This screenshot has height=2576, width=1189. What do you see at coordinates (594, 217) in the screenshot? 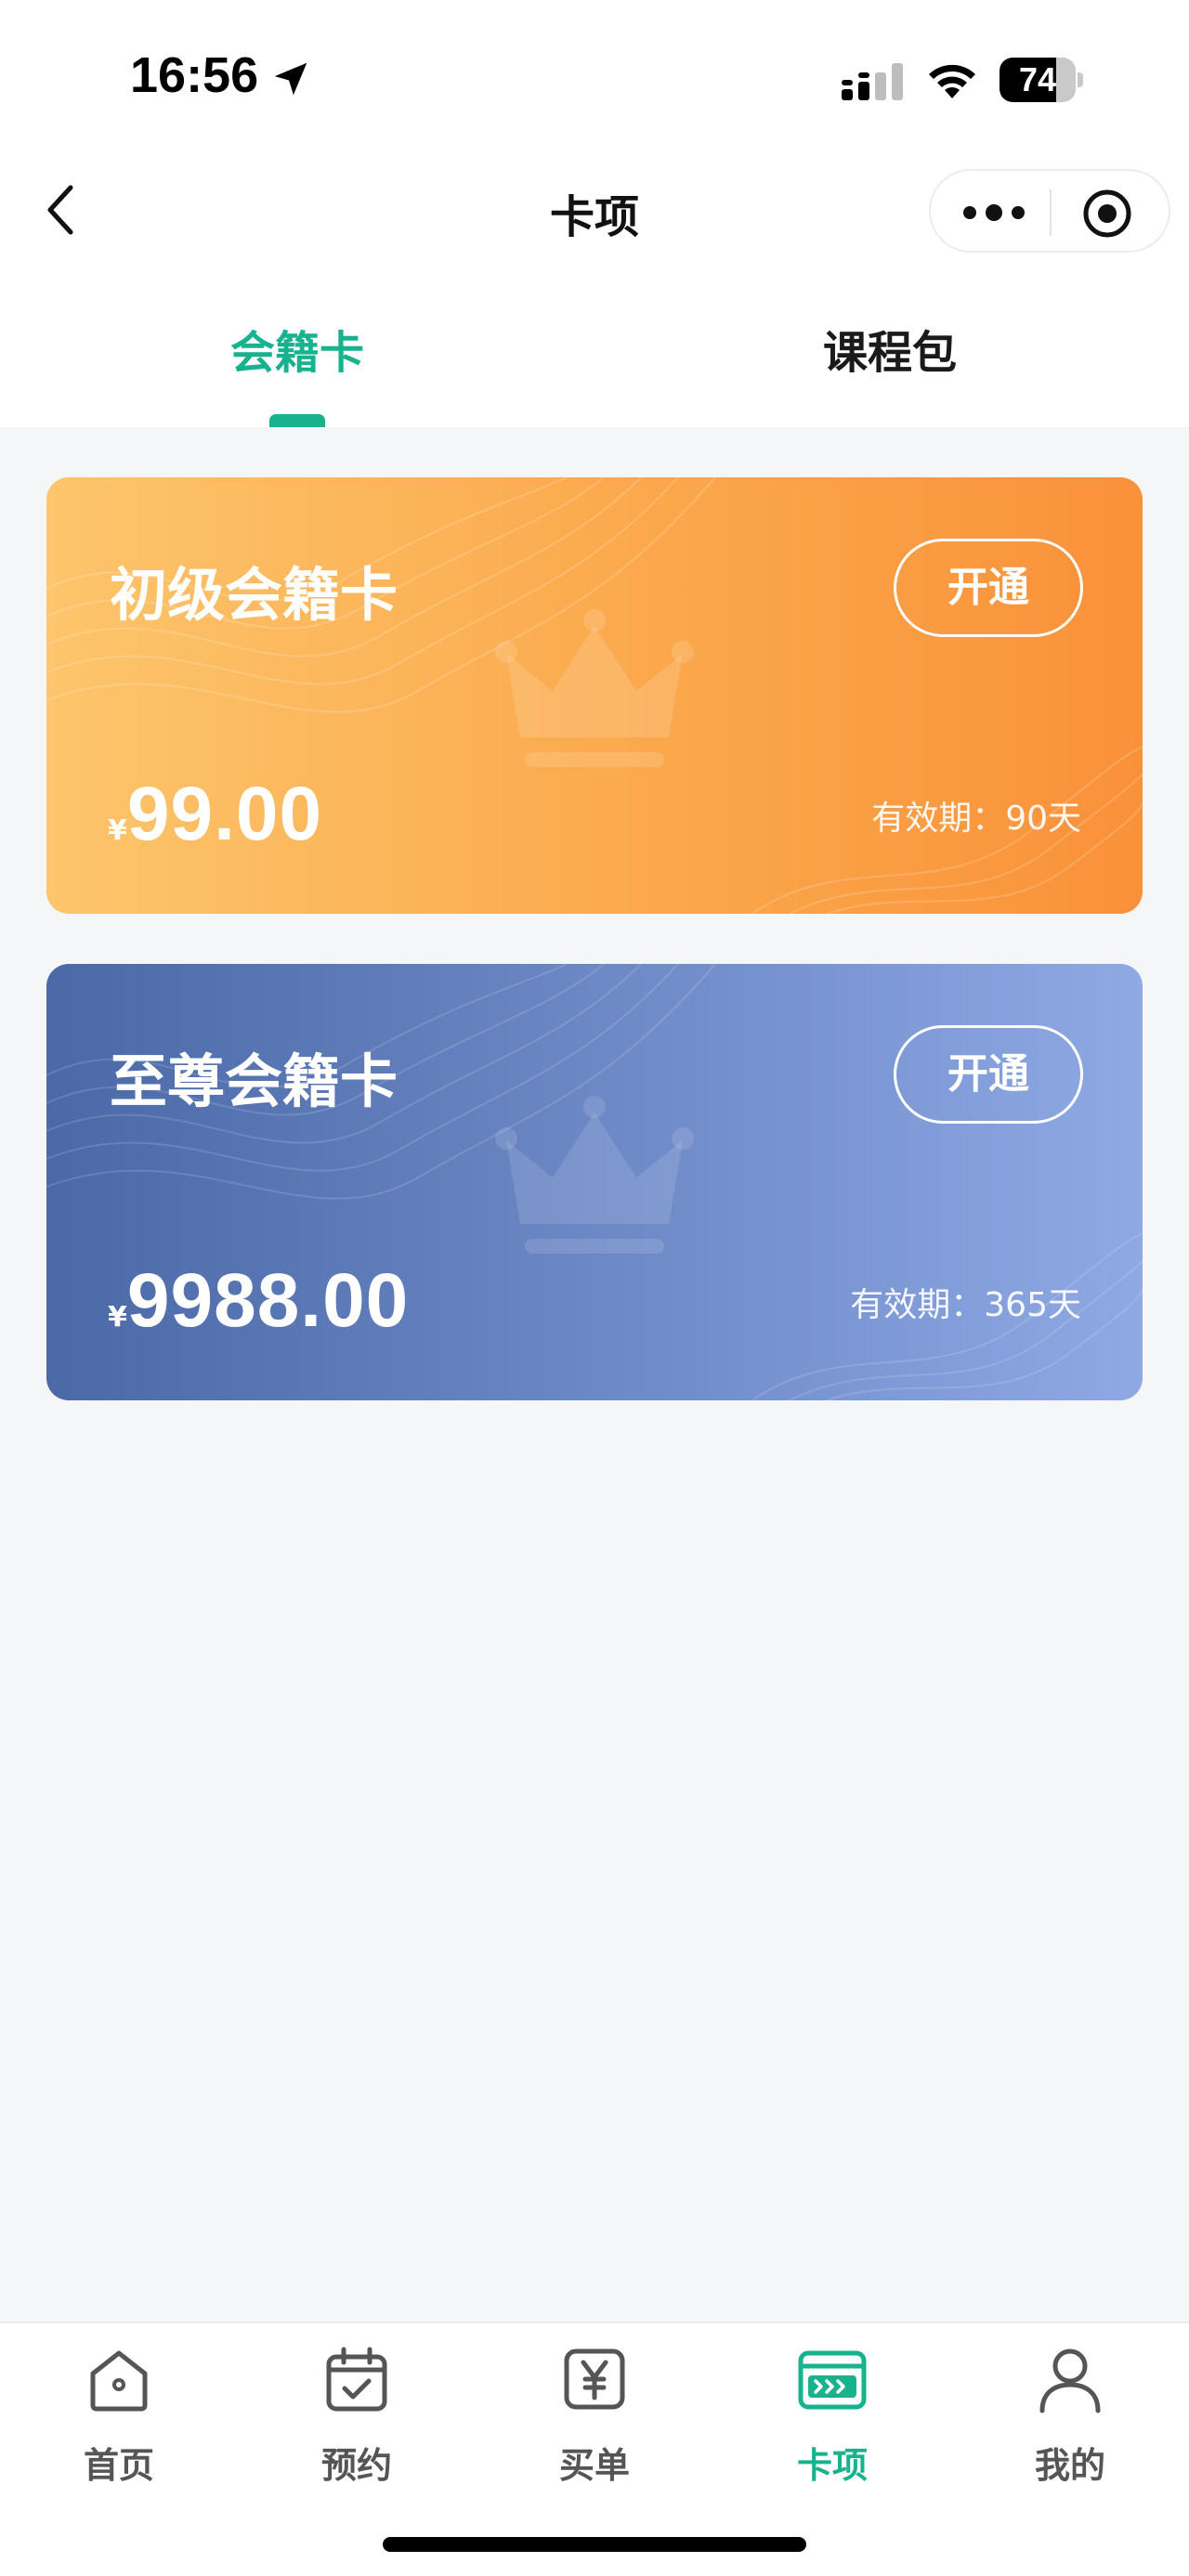
I see `page-title: 卡项` at bounding box center [594, 217].